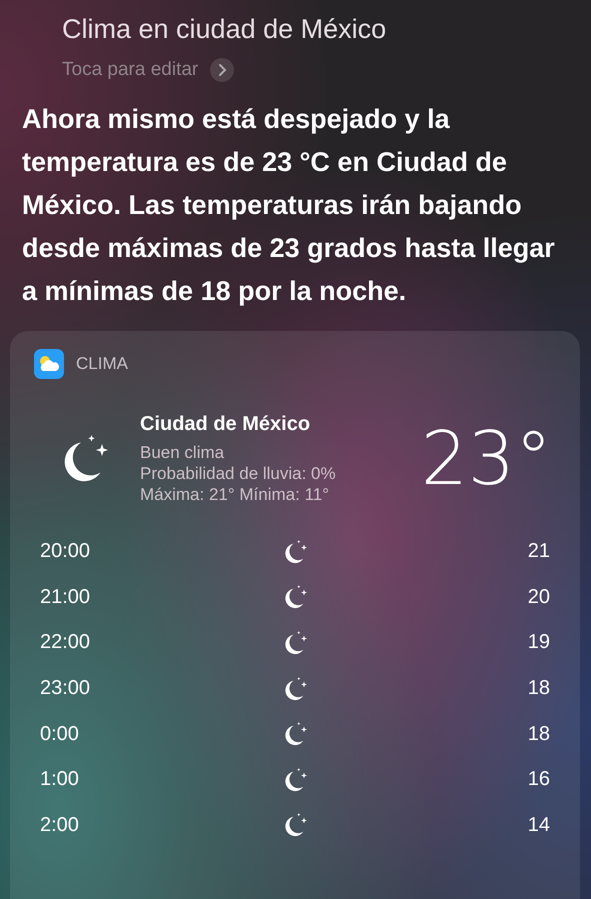 The height and width of the screenshot is (899, 591). Describe the element at coordinates (102, 364) in the screenshot. I see `app-label: CLIMA` at that location.